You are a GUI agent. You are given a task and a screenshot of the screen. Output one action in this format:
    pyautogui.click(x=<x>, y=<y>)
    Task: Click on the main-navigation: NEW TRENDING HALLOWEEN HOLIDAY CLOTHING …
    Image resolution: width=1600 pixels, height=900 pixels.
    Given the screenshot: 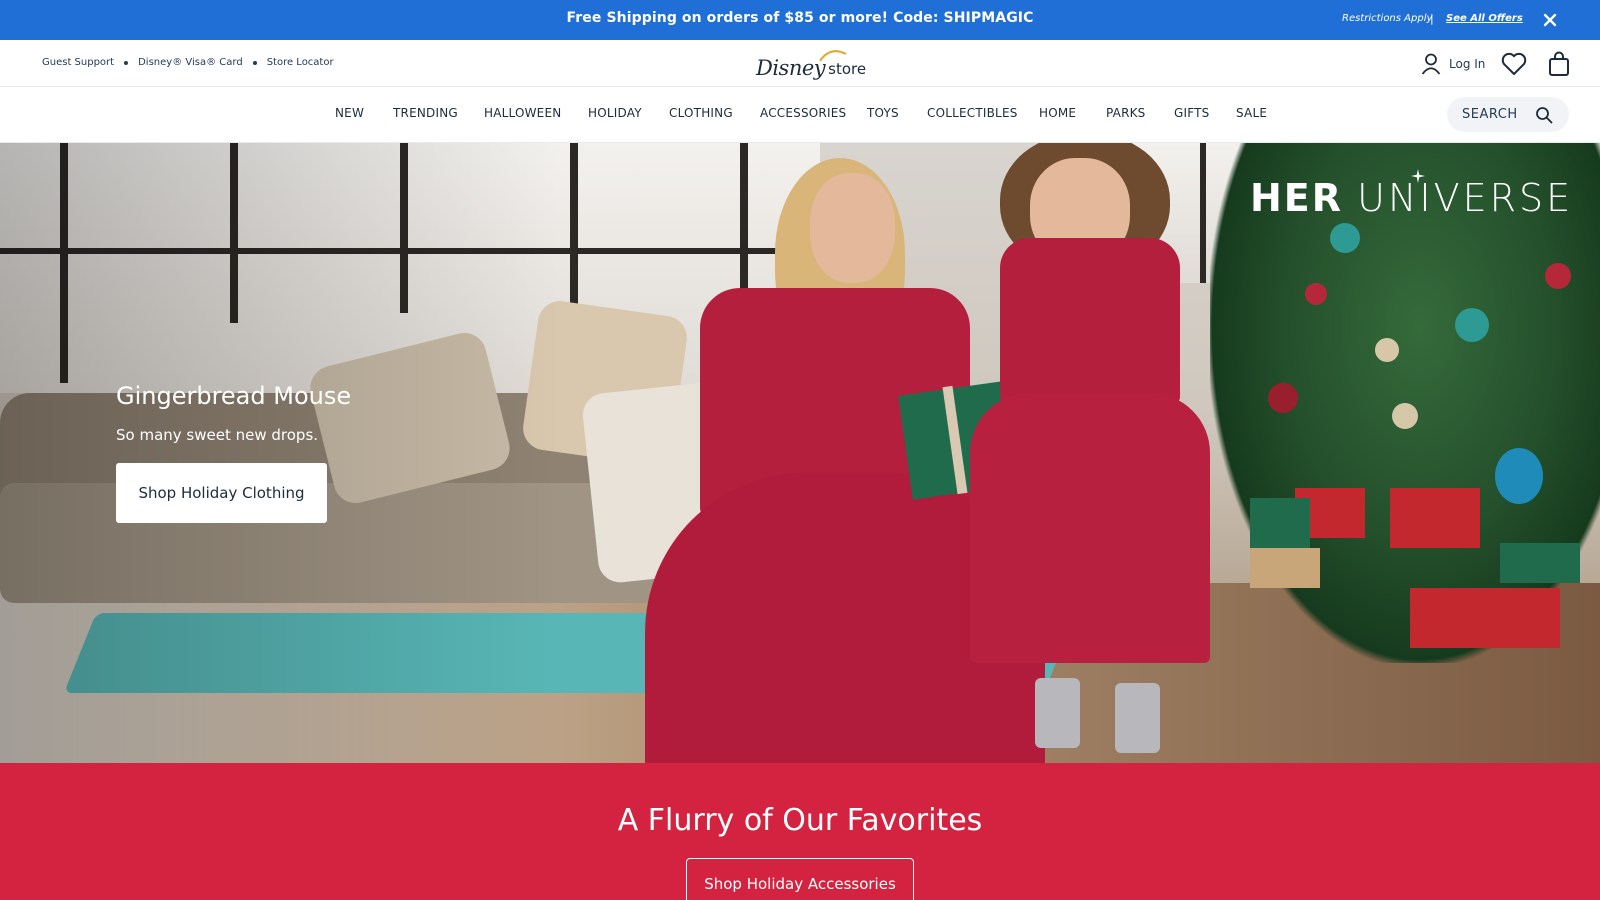 What is the action you would take?
    pyautogui.click(x=800, y=115)
    